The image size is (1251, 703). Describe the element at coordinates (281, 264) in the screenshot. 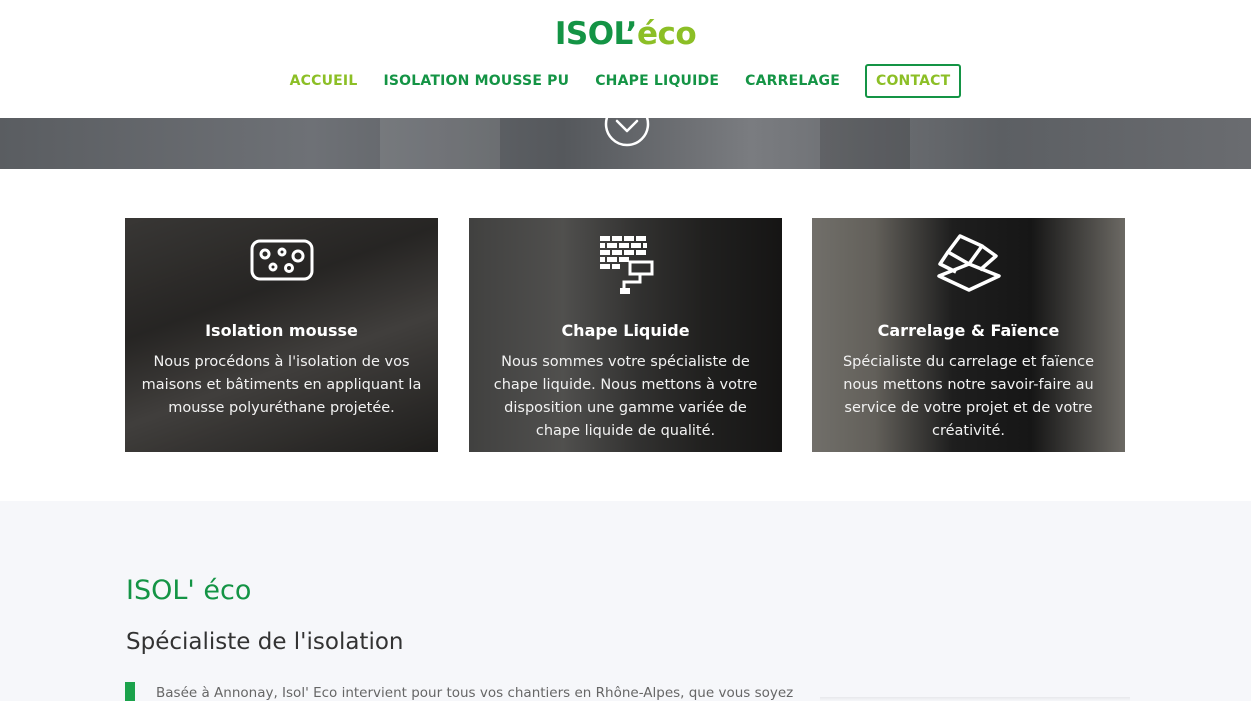

I see `foam-sponge-icon` at that location.